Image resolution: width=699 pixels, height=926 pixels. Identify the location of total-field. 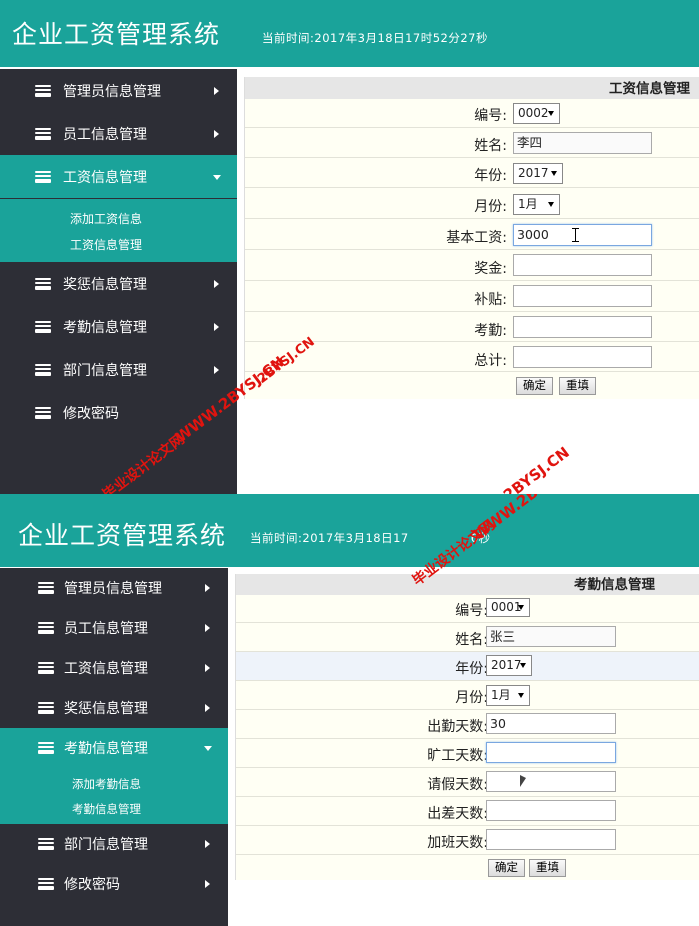
(582, 357).